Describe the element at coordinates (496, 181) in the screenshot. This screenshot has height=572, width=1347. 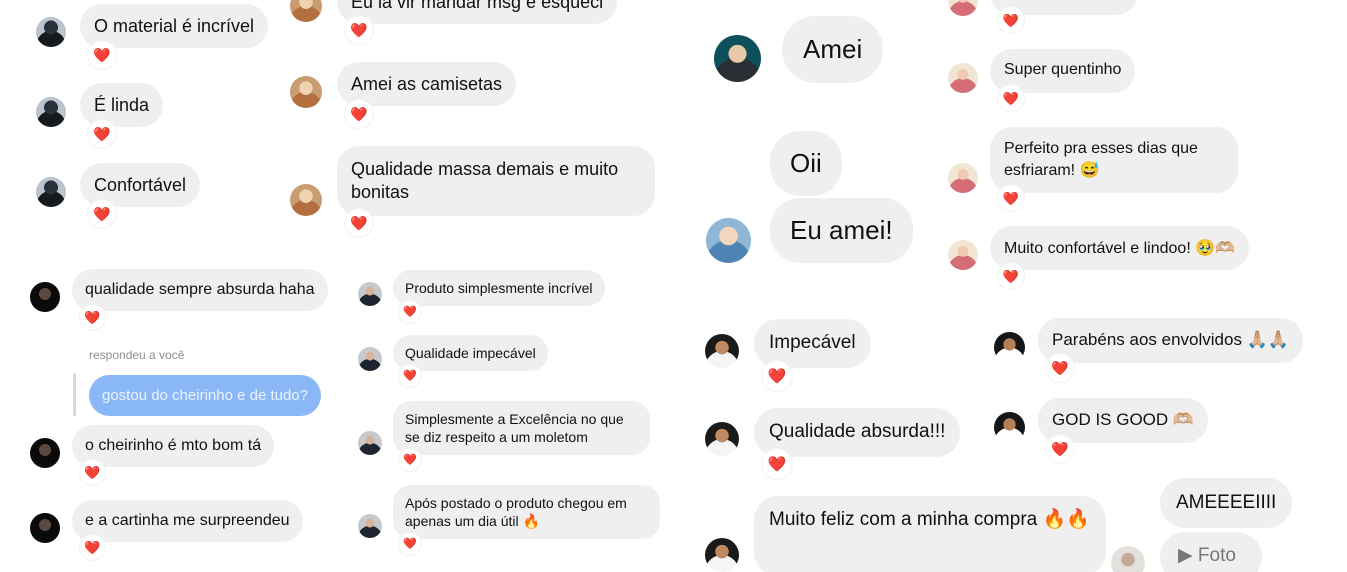
I see `message-bubble: Qualidade massa demais e muito bonitas` at that location.